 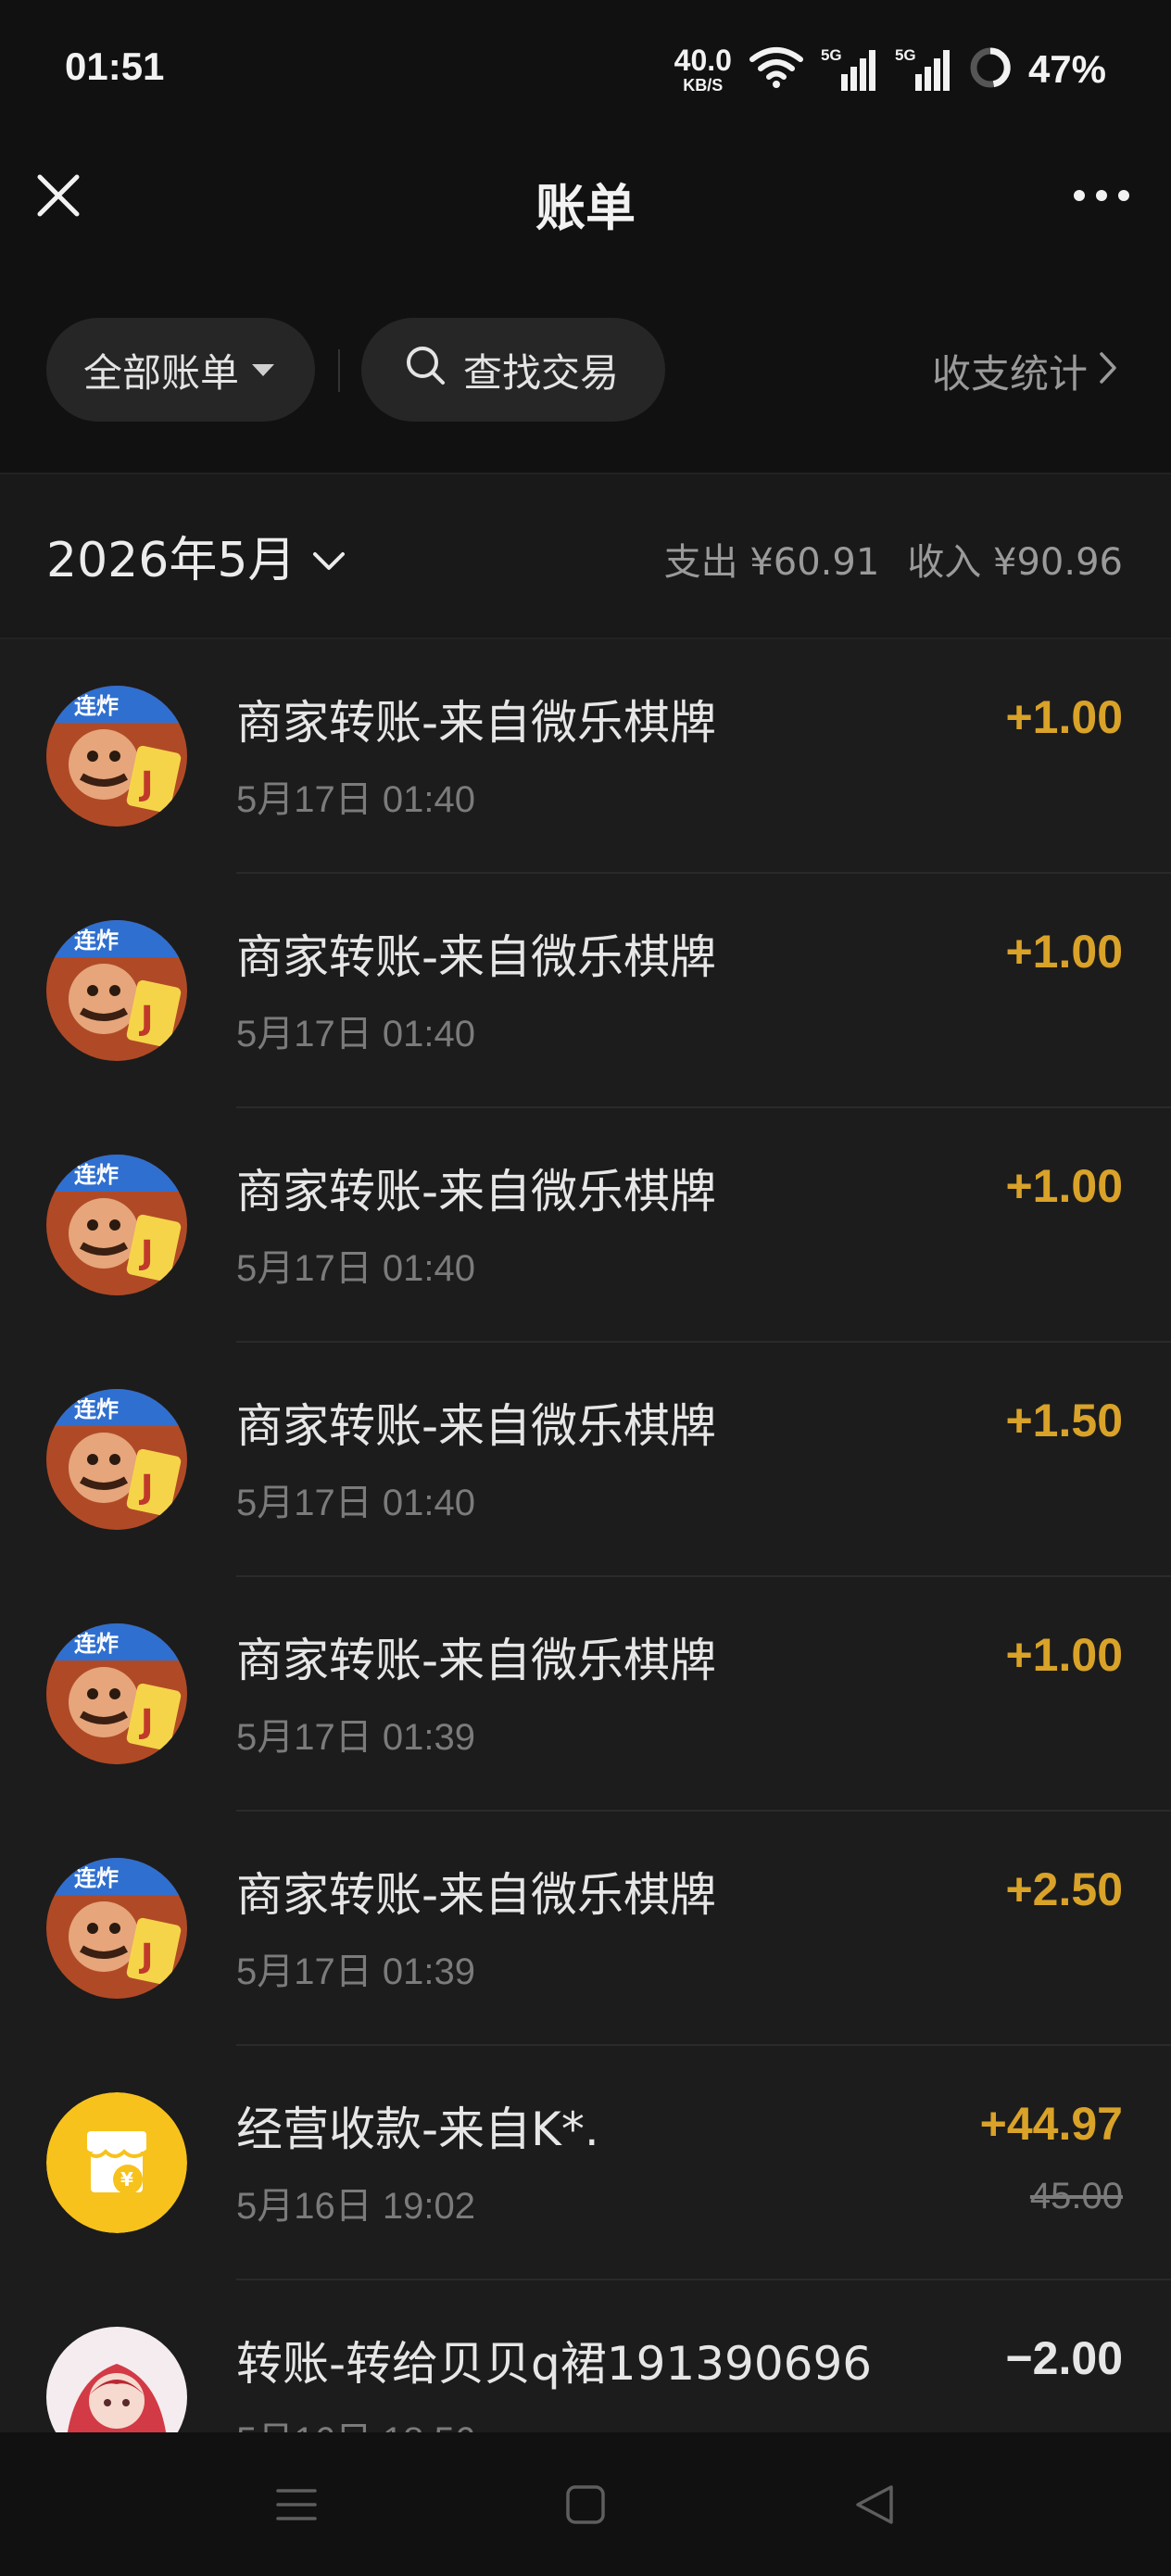 I want to click on all-bills-label: 全部账单, so click(x=162, y=372).